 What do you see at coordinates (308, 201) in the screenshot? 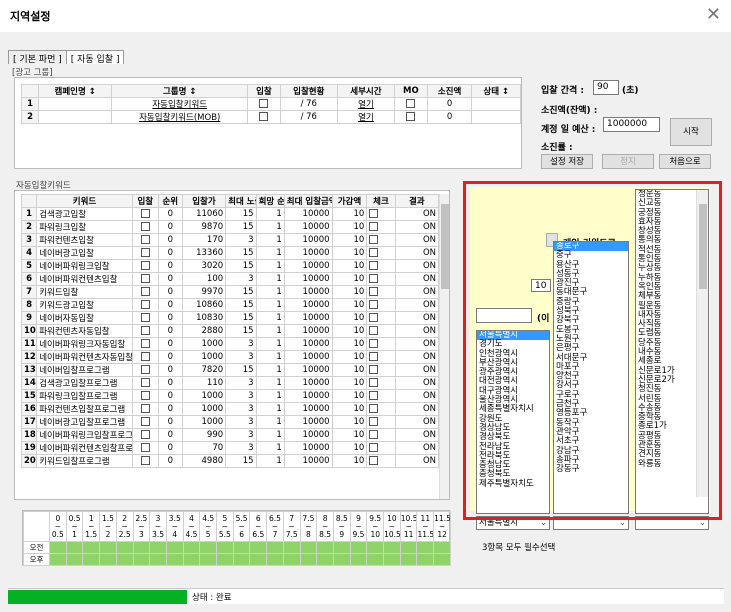
I see `keyword-col-header: 최대 입찰금액` at bounding box center [308, 201].